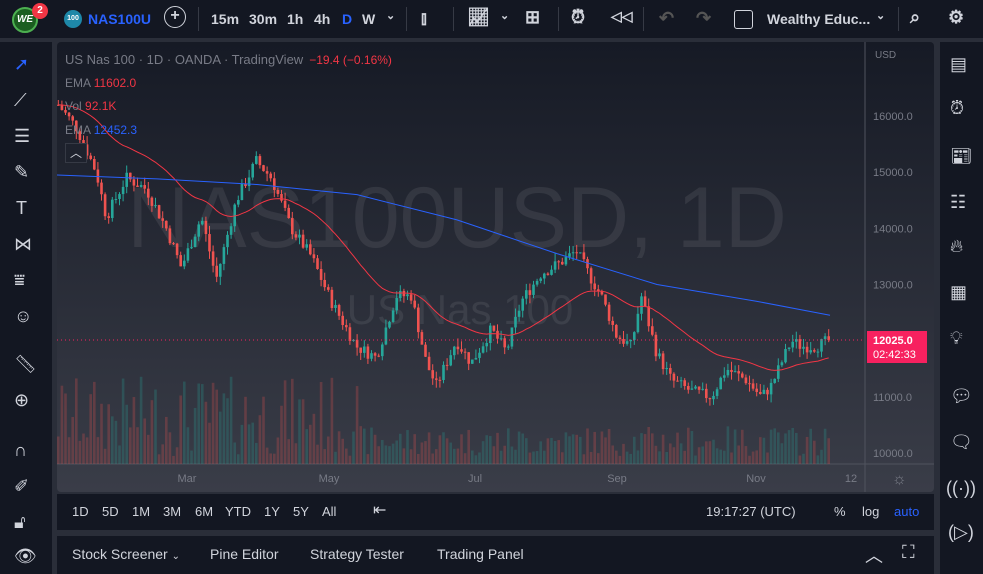 The height and width of the screenshot is (574, 983). What do you see at coordinates (126, 554) in the screenshot?
I see `tab-stock-screener: Stock Screener ⌄` at bounding box center [126, 554].